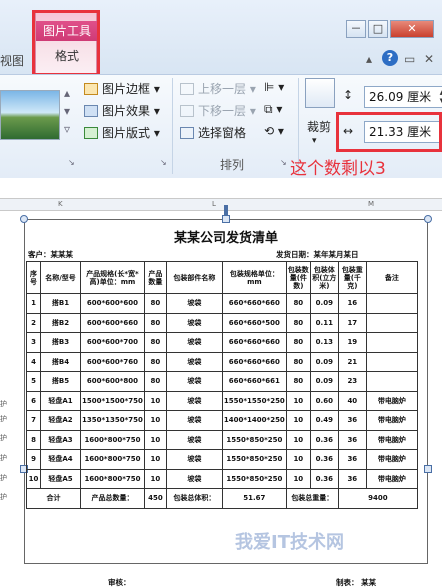 This screenshot has height=588, width=442. Describe the element at coordinates (324, 277) in the screenshot. I see `col-header: 包装体积(立方米)` at that location.